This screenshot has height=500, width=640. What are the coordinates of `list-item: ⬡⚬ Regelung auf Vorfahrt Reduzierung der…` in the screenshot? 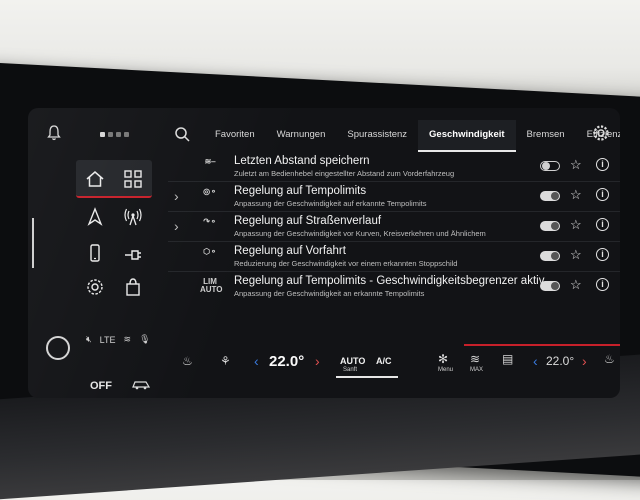 It's located at (394, 257).